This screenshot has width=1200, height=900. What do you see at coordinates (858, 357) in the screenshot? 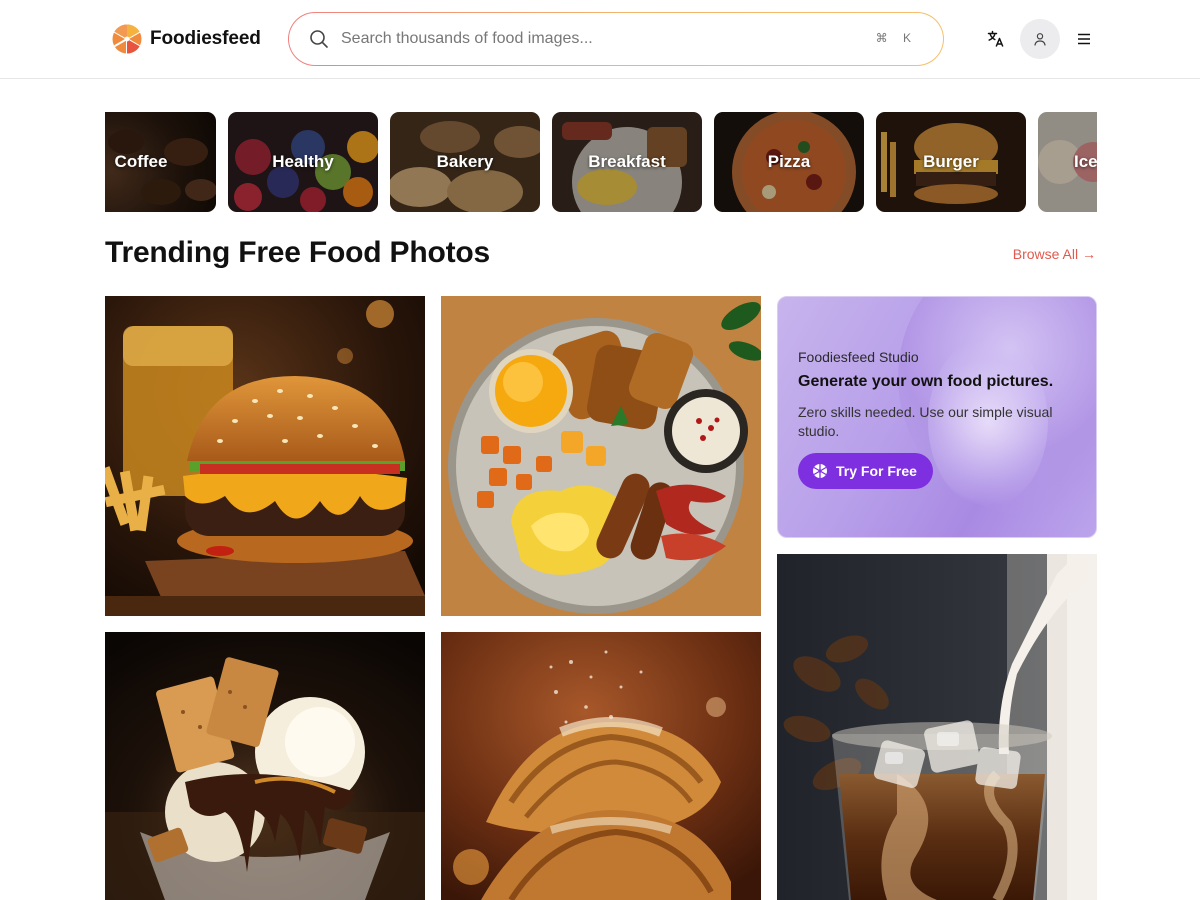
I see `studio-eyebrow: Foodiesfeed Studio` at bounding box center [858, 357].